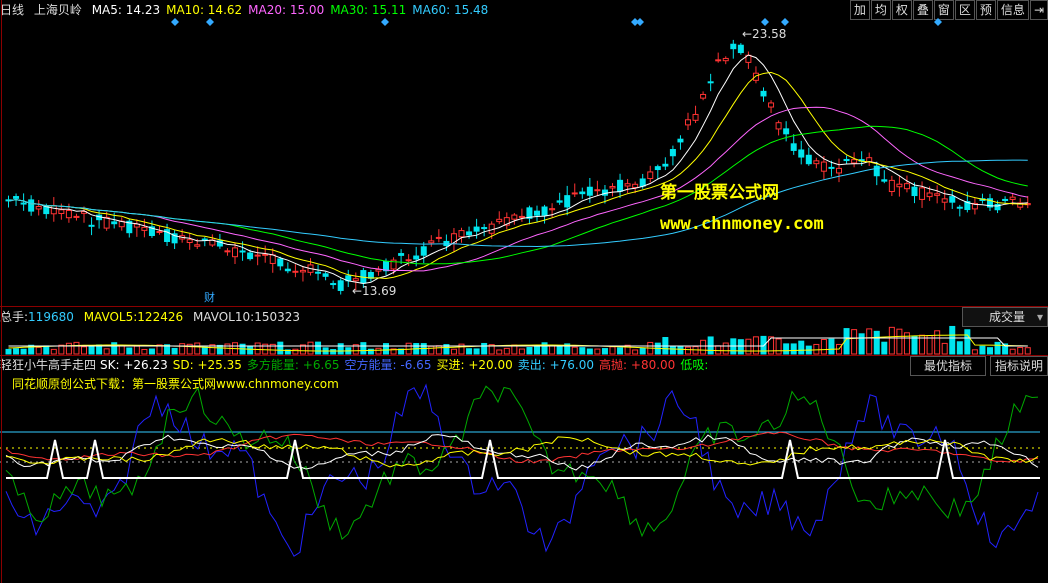 This screenshot has width=1048, height=583. Describe the element at coordinates (948, 366) in the screenshot. I see `best-indicator-button: 最优指标` at that location.